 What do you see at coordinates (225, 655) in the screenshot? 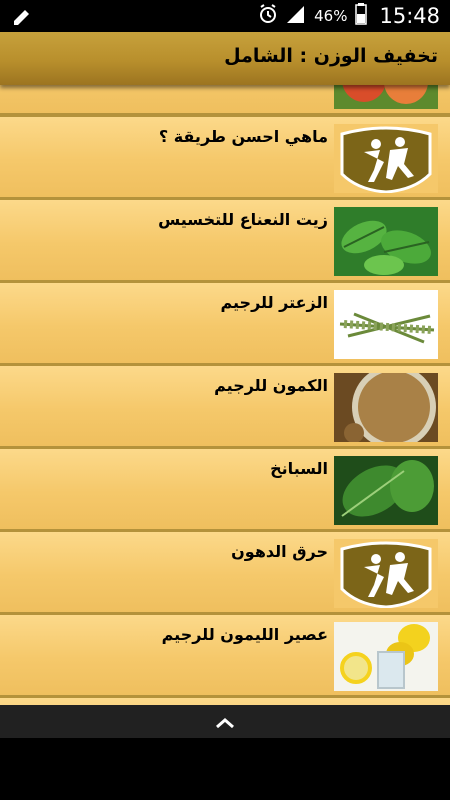
I see `list-item: عصير الليمون للرجيم` at bounding box center [225, 655].